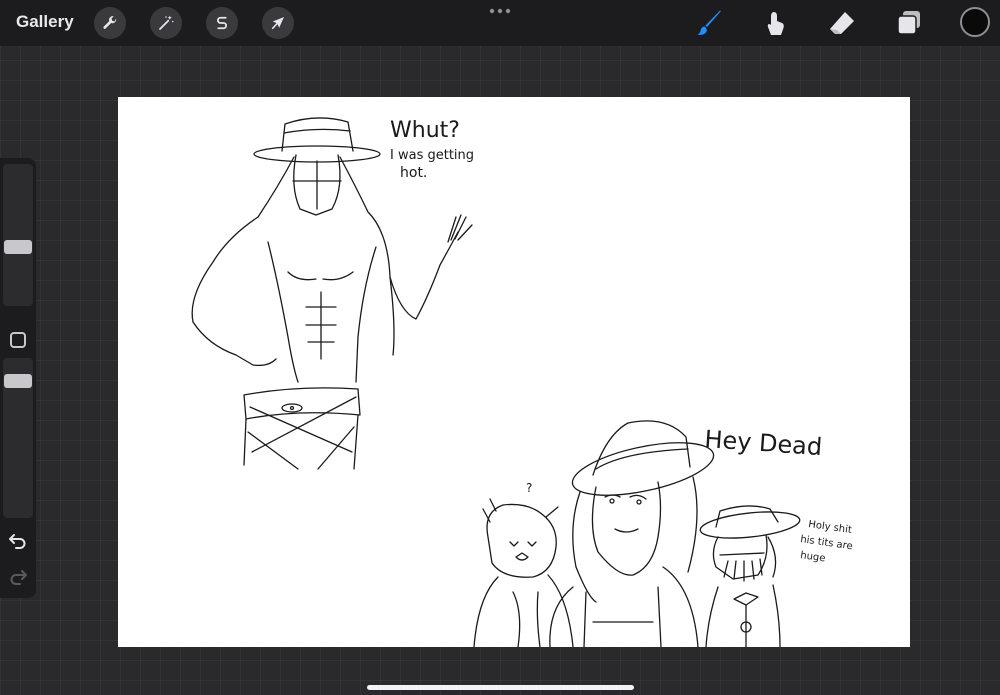  What do you see at coordinates (500, 23) in the screenshot?
I see `top-toolbar: Gallery` at bounding box center [500, 23].